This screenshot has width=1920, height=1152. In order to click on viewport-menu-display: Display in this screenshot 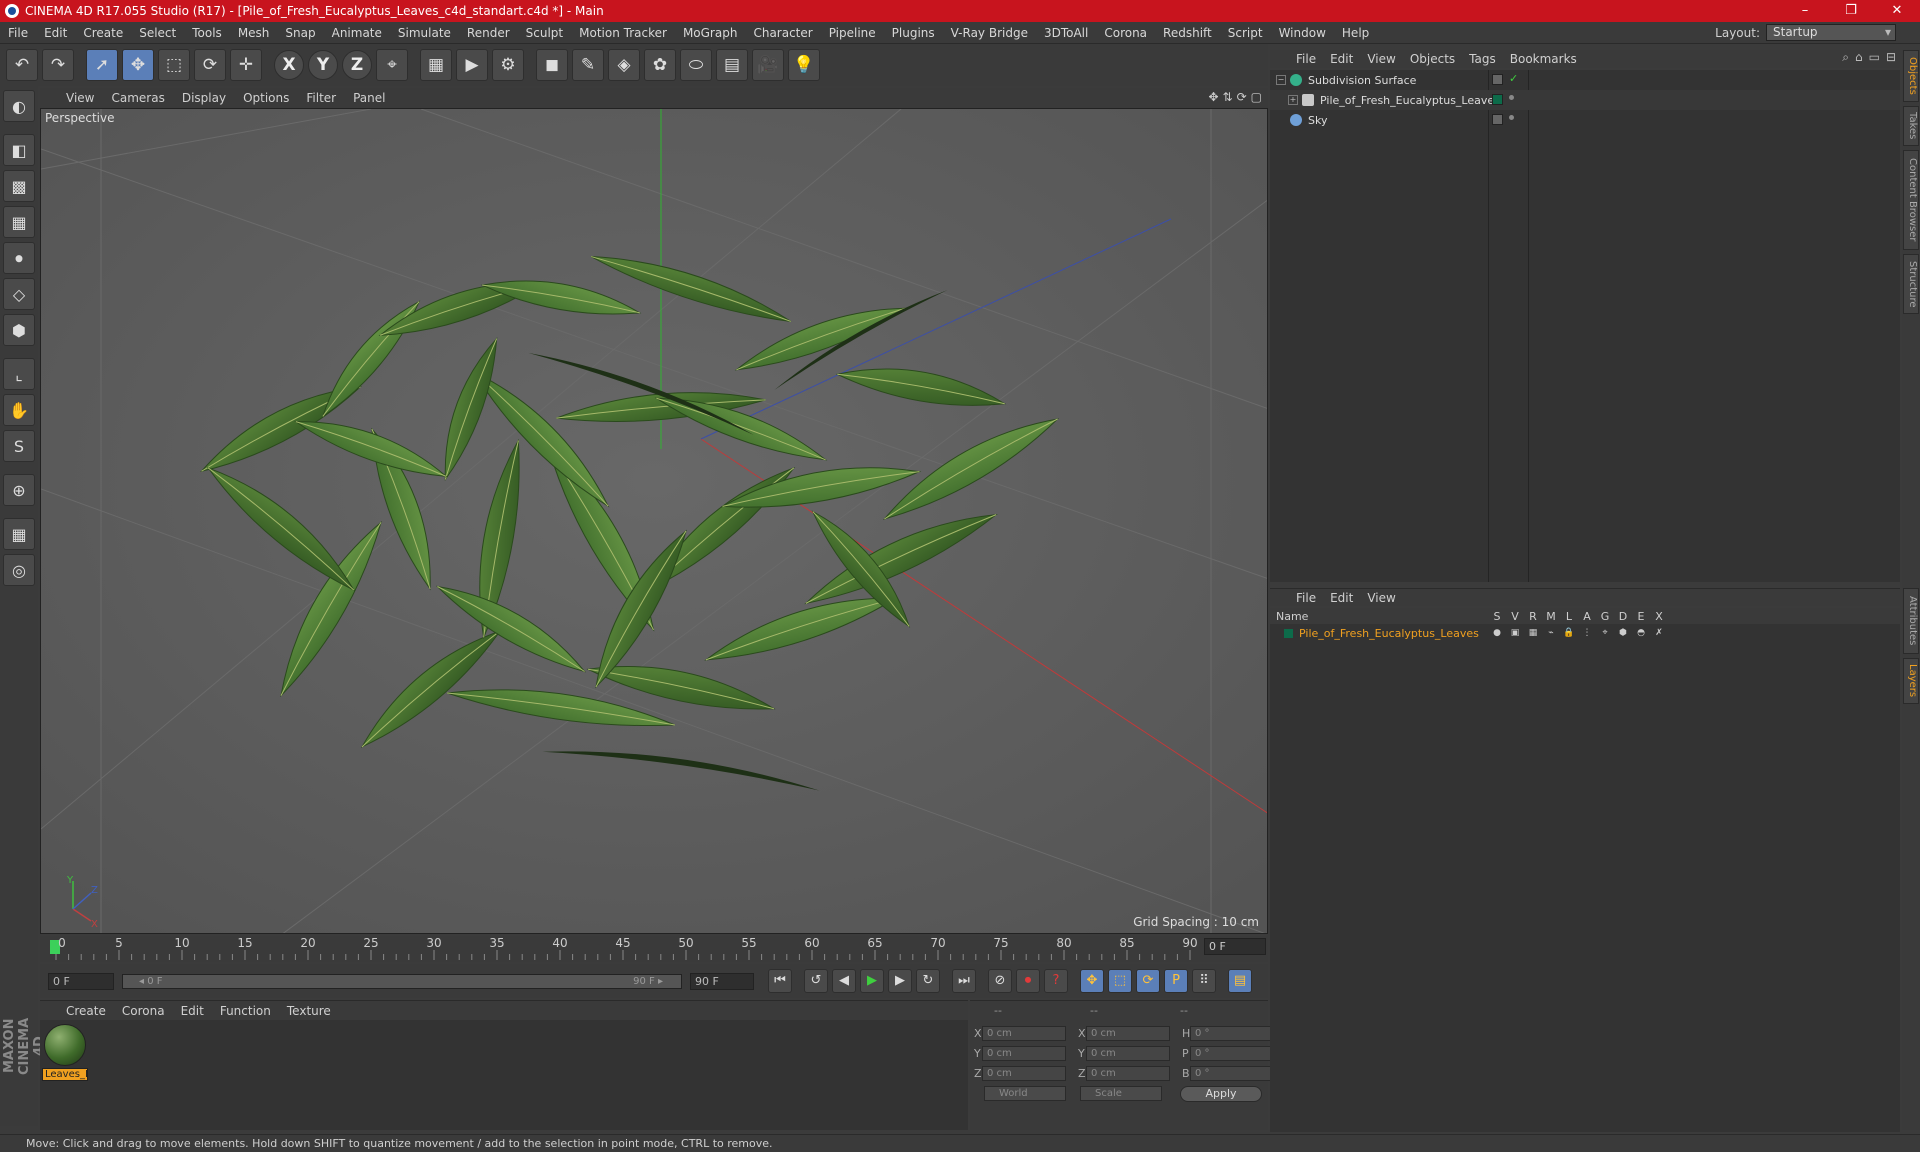, I will do `click(206, 98)`.